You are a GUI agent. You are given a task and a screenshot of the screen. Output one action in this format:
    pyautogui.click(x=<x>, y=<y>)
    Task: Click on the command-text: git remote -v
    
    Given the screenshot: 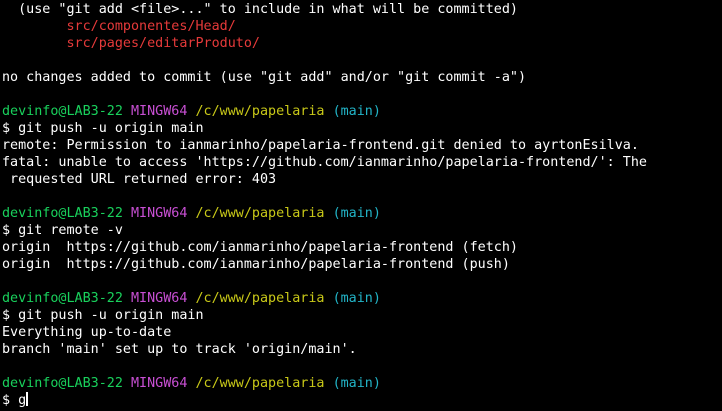 What is the action you would take?
    pyautogui.click(x=70, y=230)
    